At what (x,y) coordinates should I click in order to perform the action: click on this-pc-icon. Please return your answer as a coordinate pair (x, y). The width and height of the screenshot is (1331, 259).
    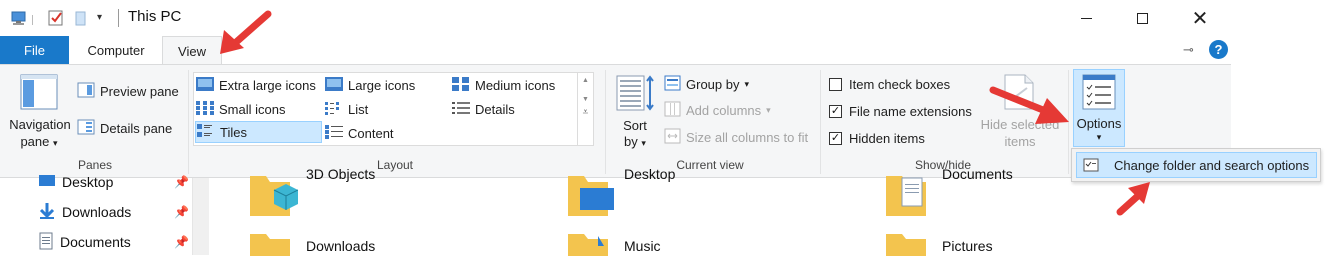
    Looking at the image, I should click on (19, 18).